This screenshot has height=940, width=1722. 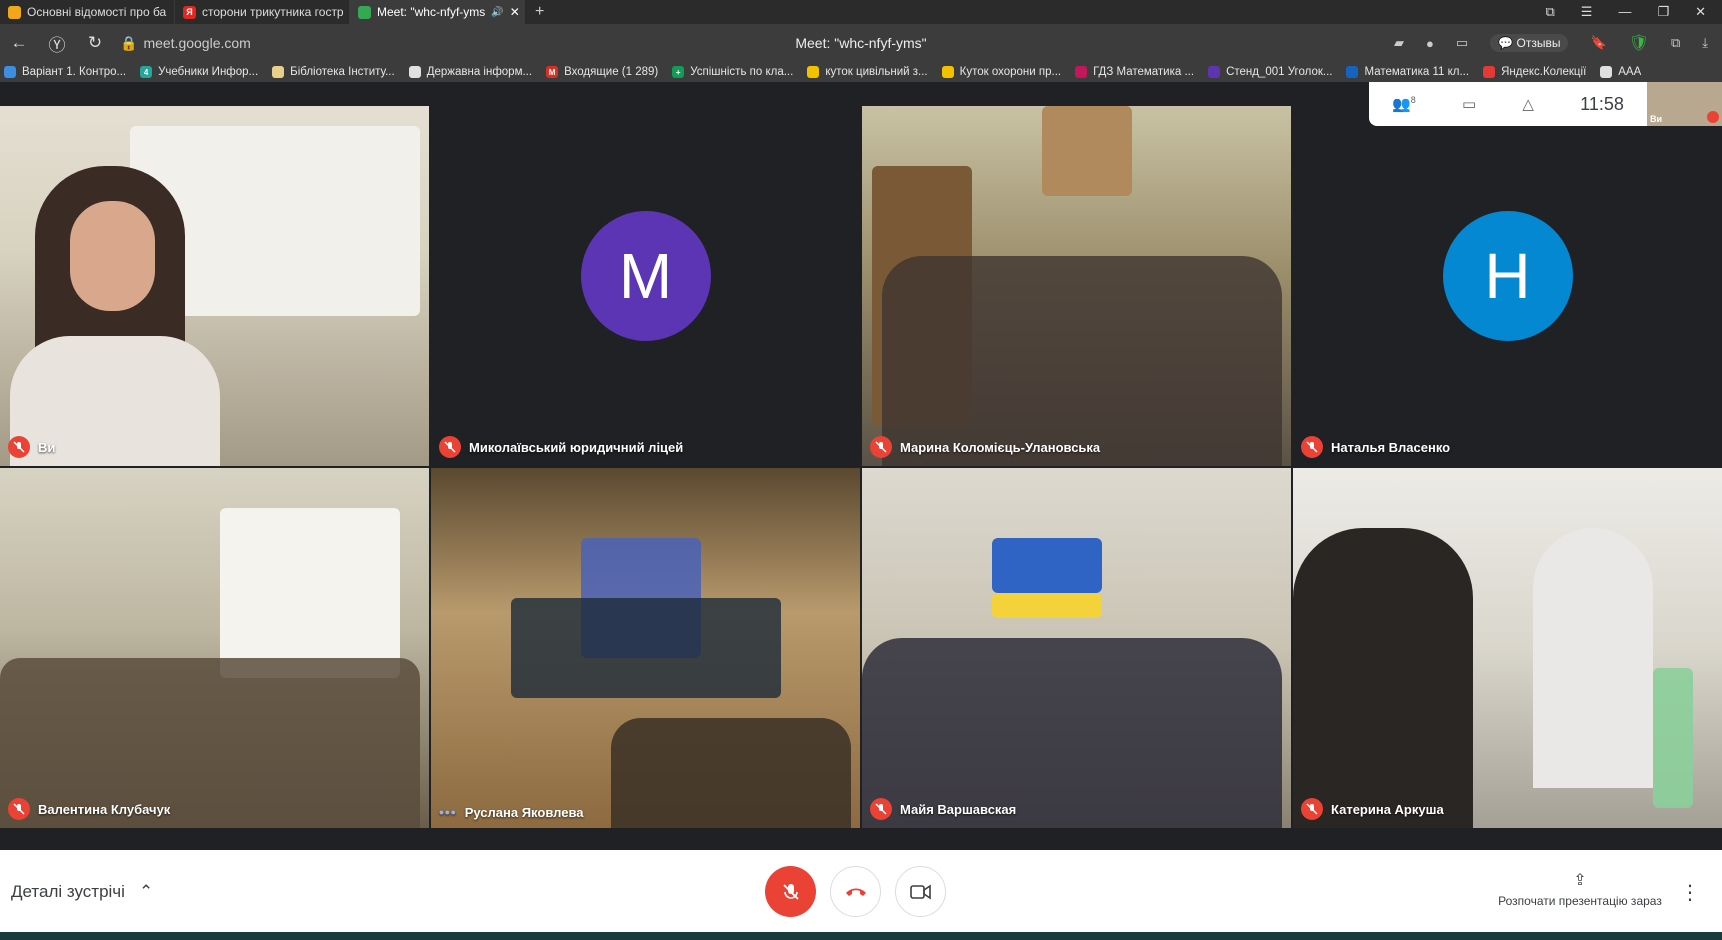 I want to click on participant-label: Наталья Власенко, so click(x=1375, y=447).